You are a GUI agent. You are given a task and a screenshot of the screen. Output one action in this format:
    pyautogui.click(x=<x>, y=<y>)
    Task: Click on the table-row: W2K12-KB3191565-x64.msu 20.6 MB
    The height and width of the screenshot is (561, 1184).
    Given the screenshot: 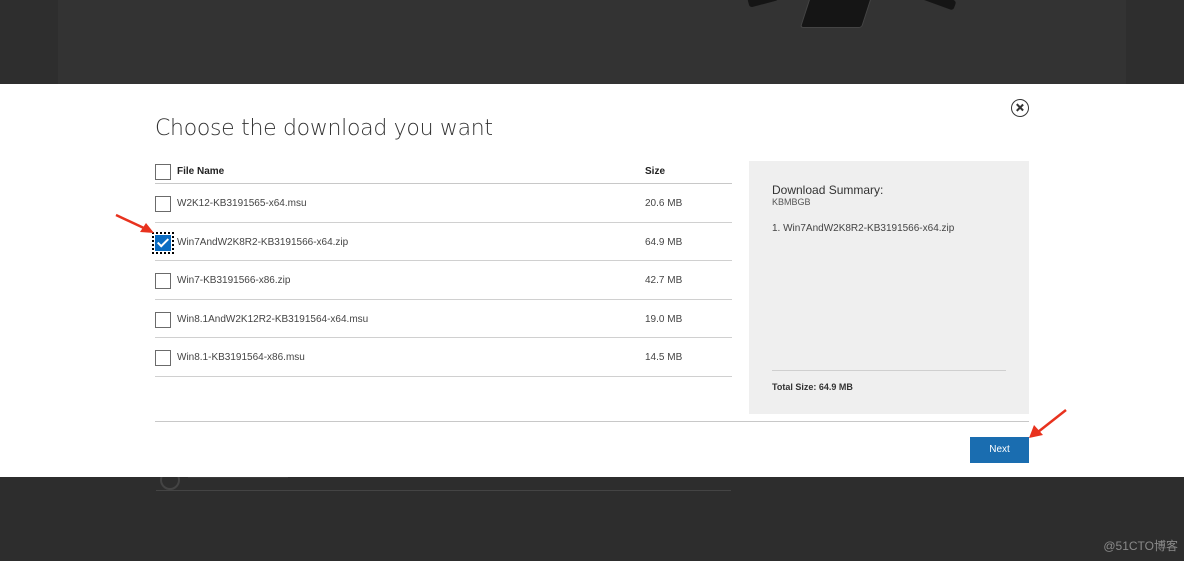 What is the action you would take?
    pyautogui.click(x=443, y=203)
    